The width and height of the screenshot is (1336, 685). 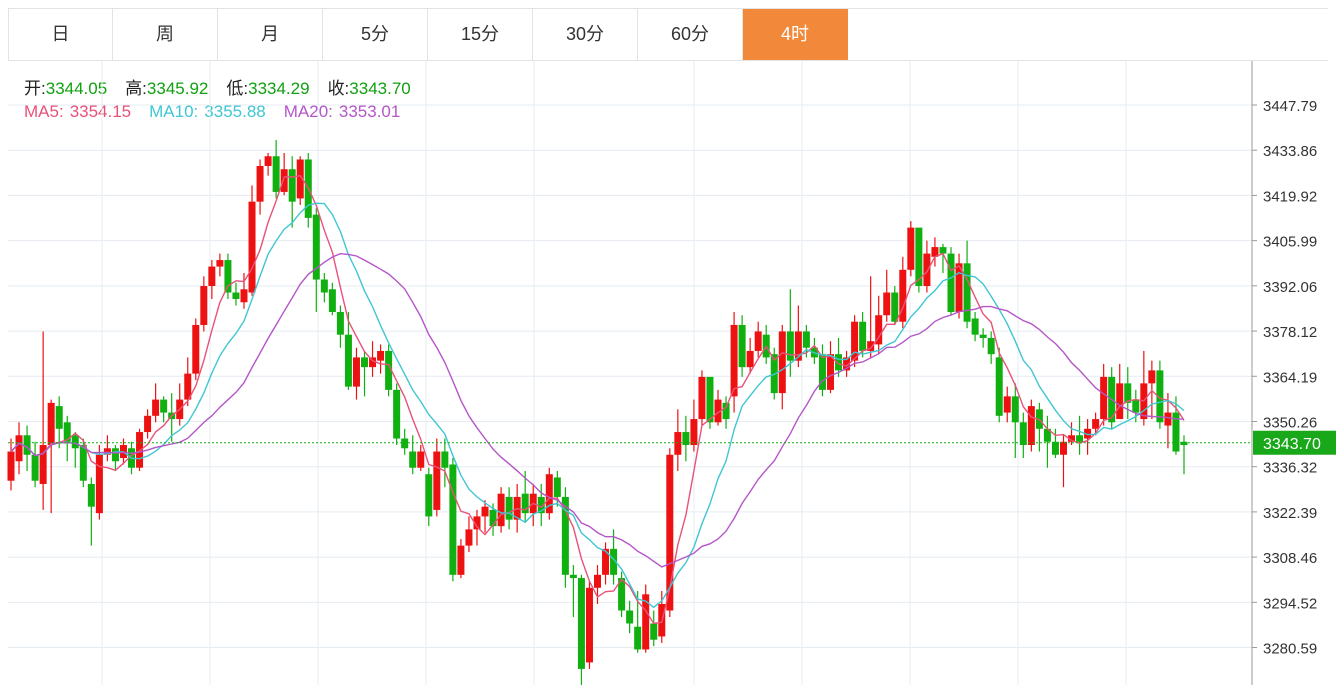 What do you see at coordinates (480, 34) in the screenshot?
I see `tab-4: 15分` at bounding box center [480, 34].